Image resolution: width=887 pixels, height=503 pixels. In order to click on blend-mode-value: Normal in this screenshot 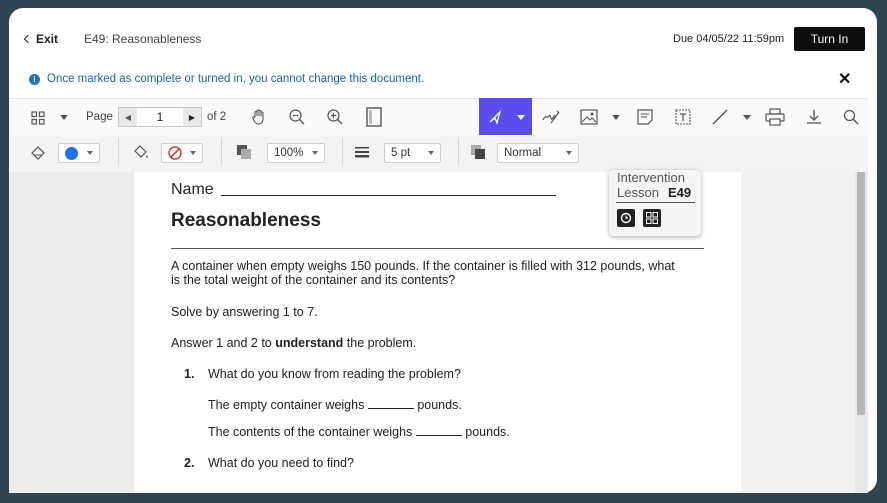, I will do `click(523, 153)`.